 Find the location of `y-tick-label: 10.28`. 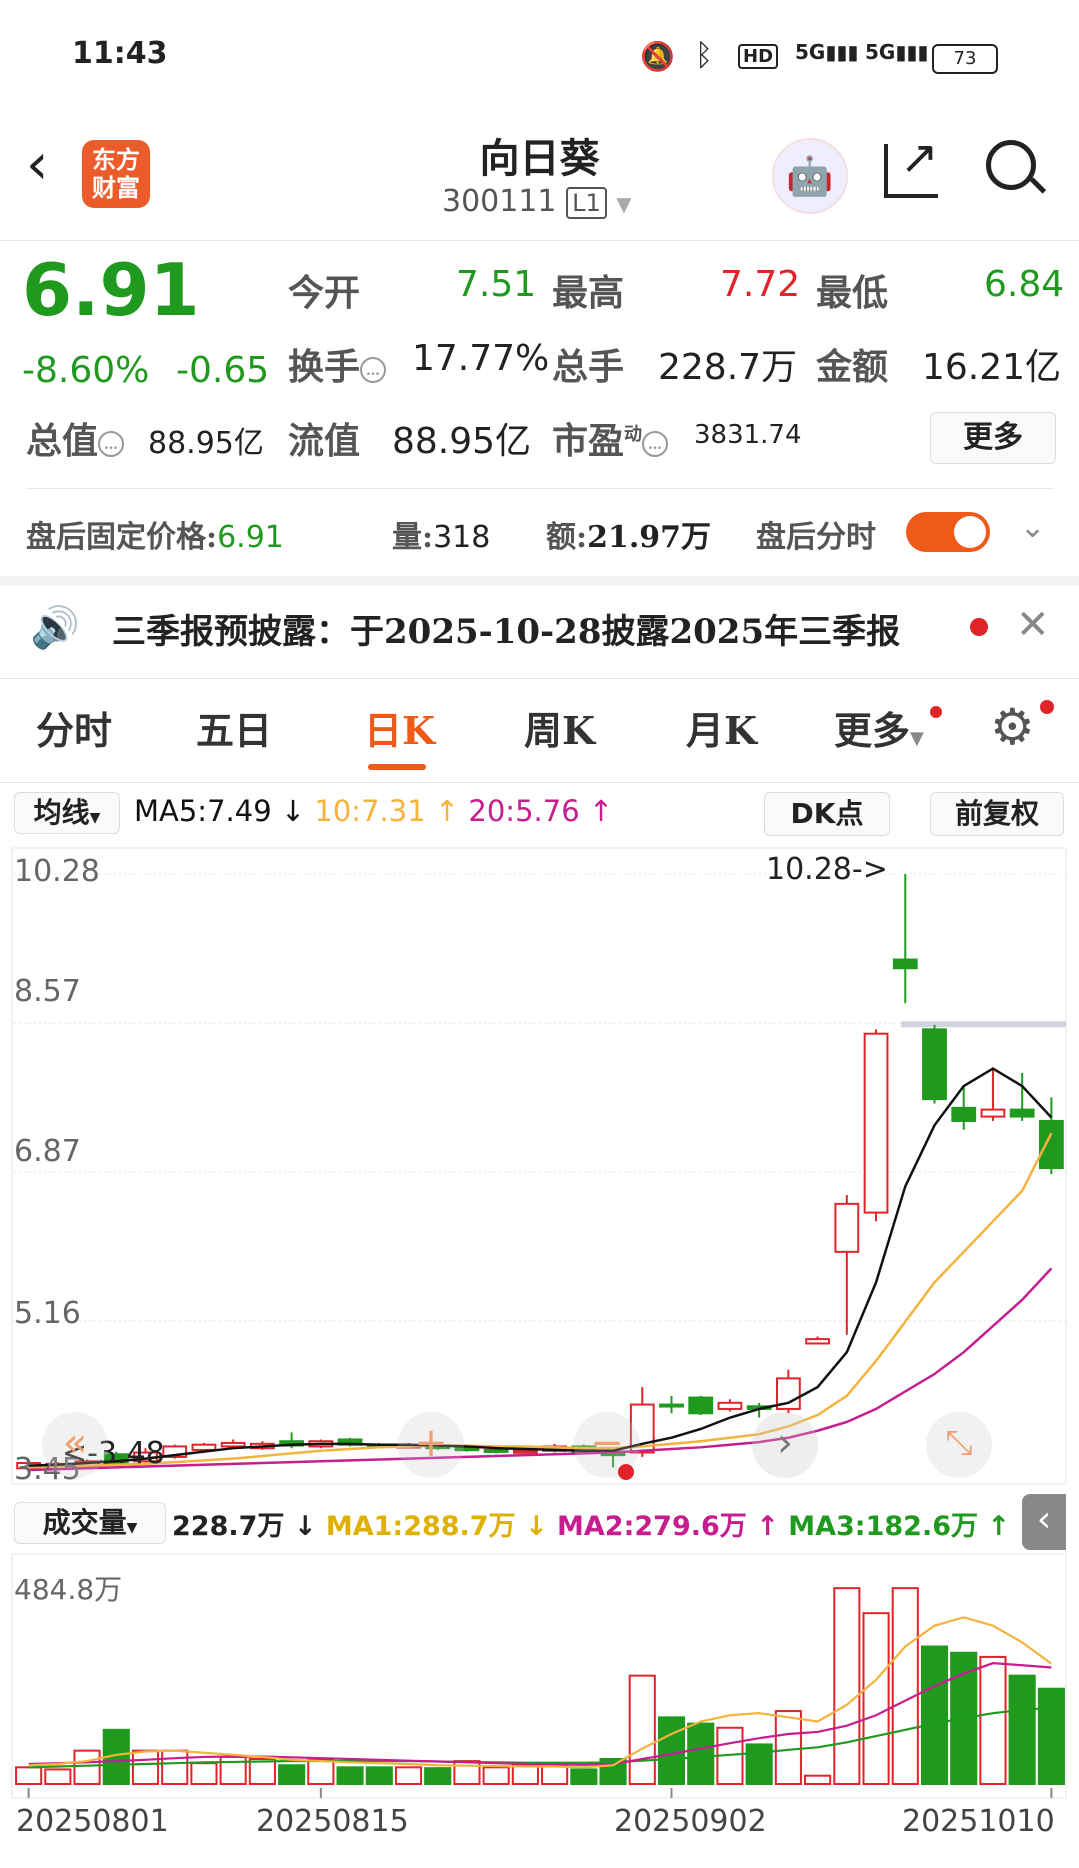

y-tick-label: 10.28 is located at coordinates (57, 871).